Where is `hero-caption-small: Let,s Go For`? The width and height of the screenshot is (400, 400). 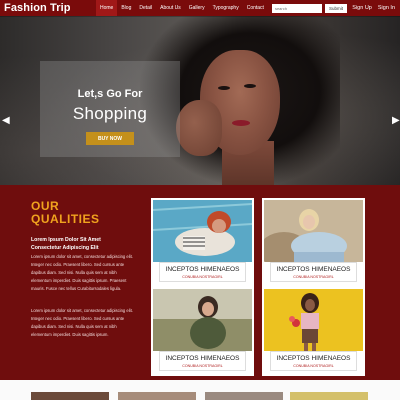
hero-caption-small: Let,s Go For is located at coordinates (110, 94).